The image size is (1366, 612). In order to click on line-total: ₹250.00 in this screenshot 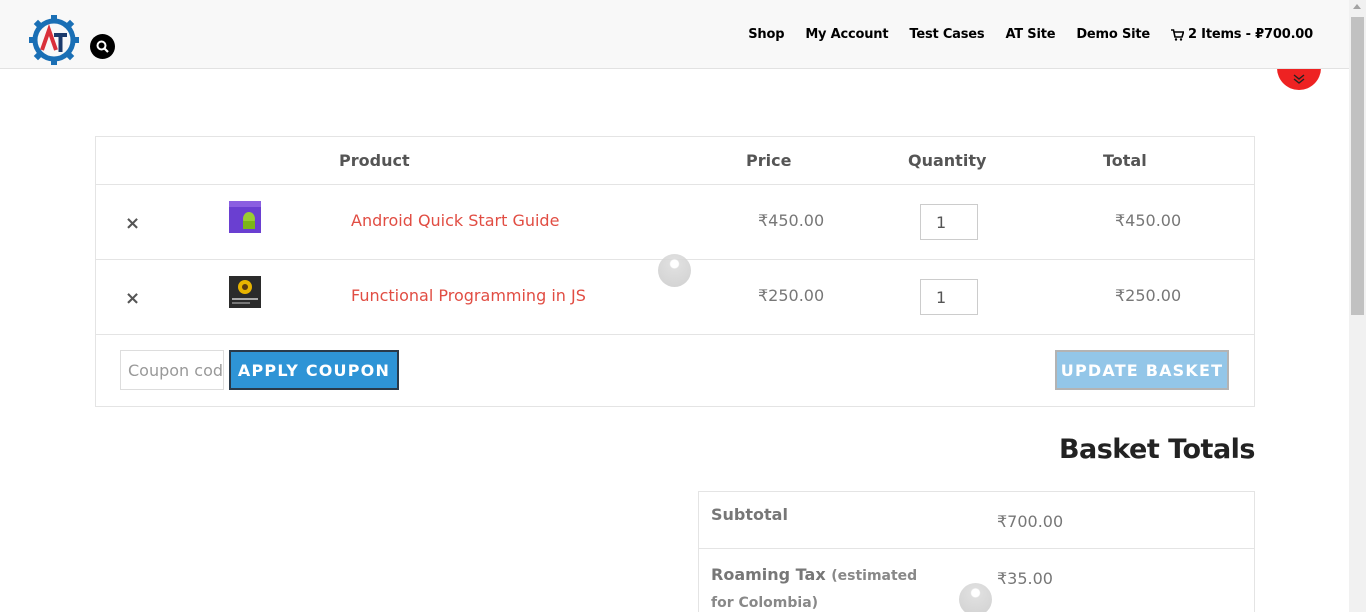, I will do `click(1148, 295)`.